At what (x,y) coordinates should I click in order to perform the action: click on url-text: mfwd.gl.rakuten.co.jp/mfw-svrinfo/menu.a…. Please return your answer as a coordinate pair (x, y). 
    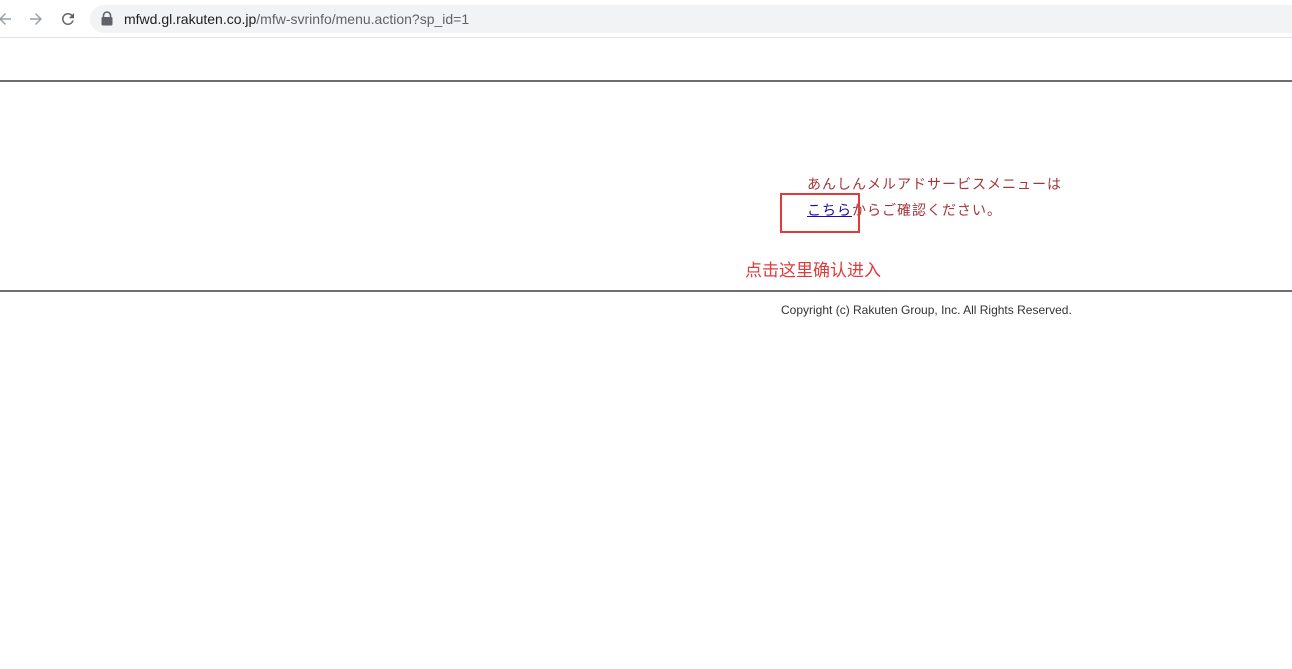
    Looking at the image, I should click on (296, 19).